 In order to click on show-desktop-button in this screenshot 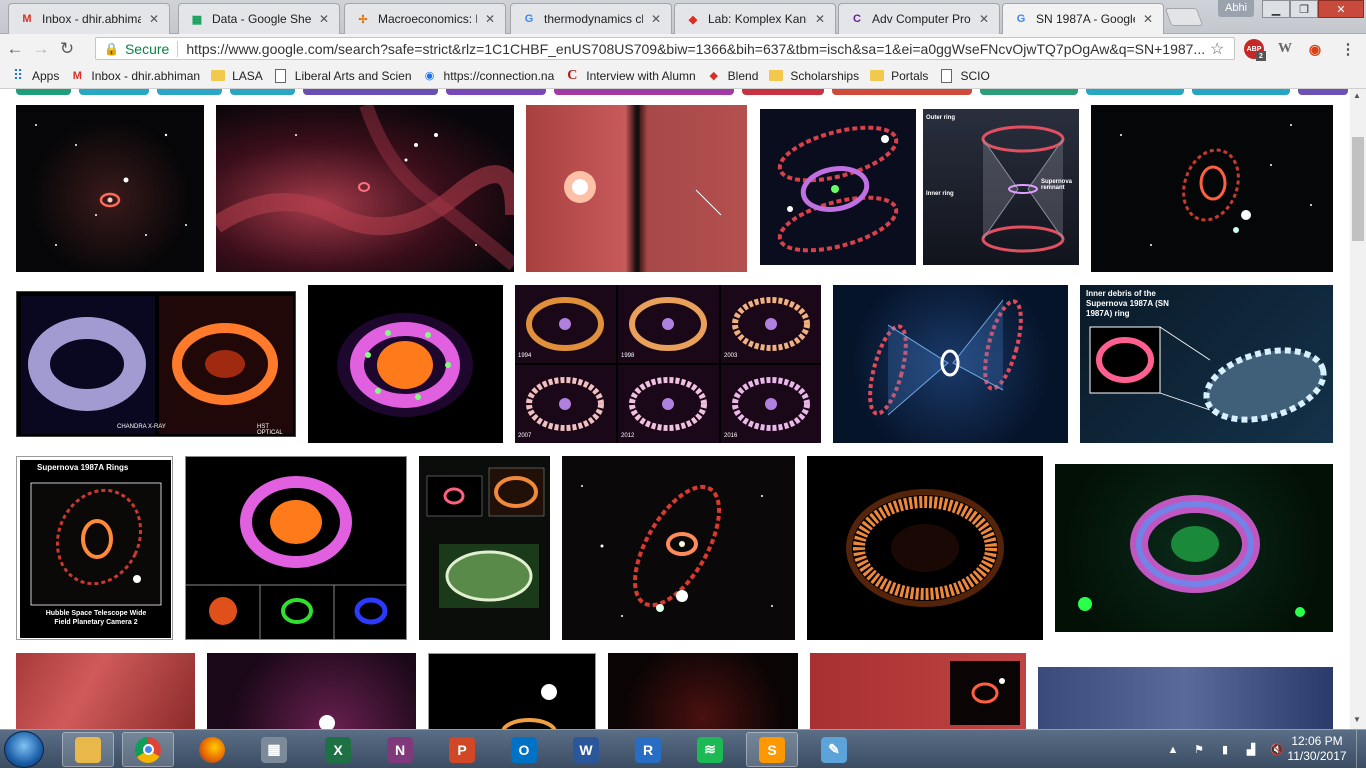, I will do `click(1361, 749)`.